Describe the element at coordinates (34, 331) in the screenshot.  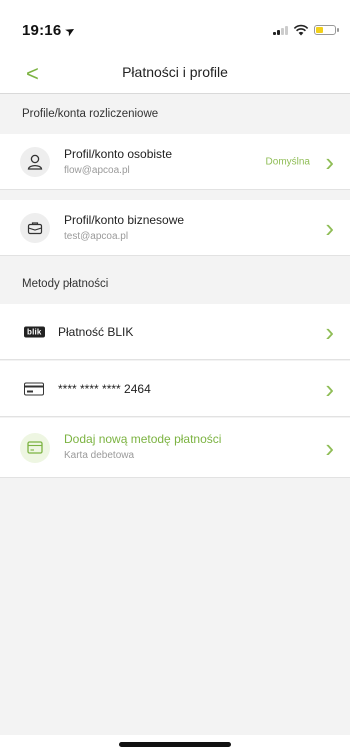
I see `blik-logo-icon: blik` at that location.